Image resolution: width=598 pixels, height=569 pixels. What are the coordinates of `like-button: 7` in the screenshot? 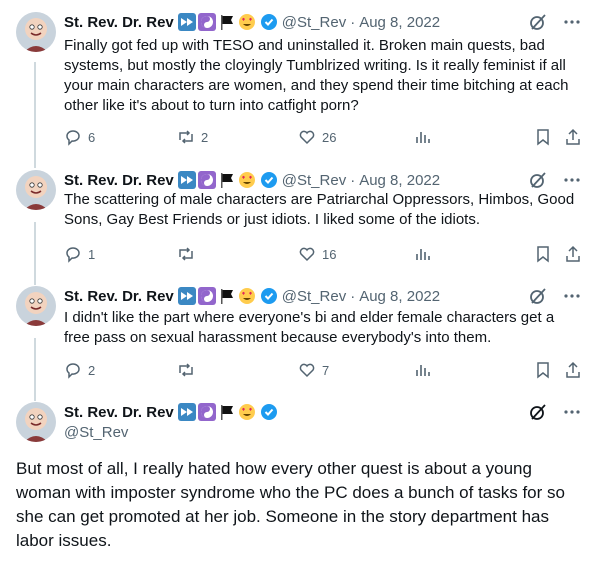 It's located at (313, 370).